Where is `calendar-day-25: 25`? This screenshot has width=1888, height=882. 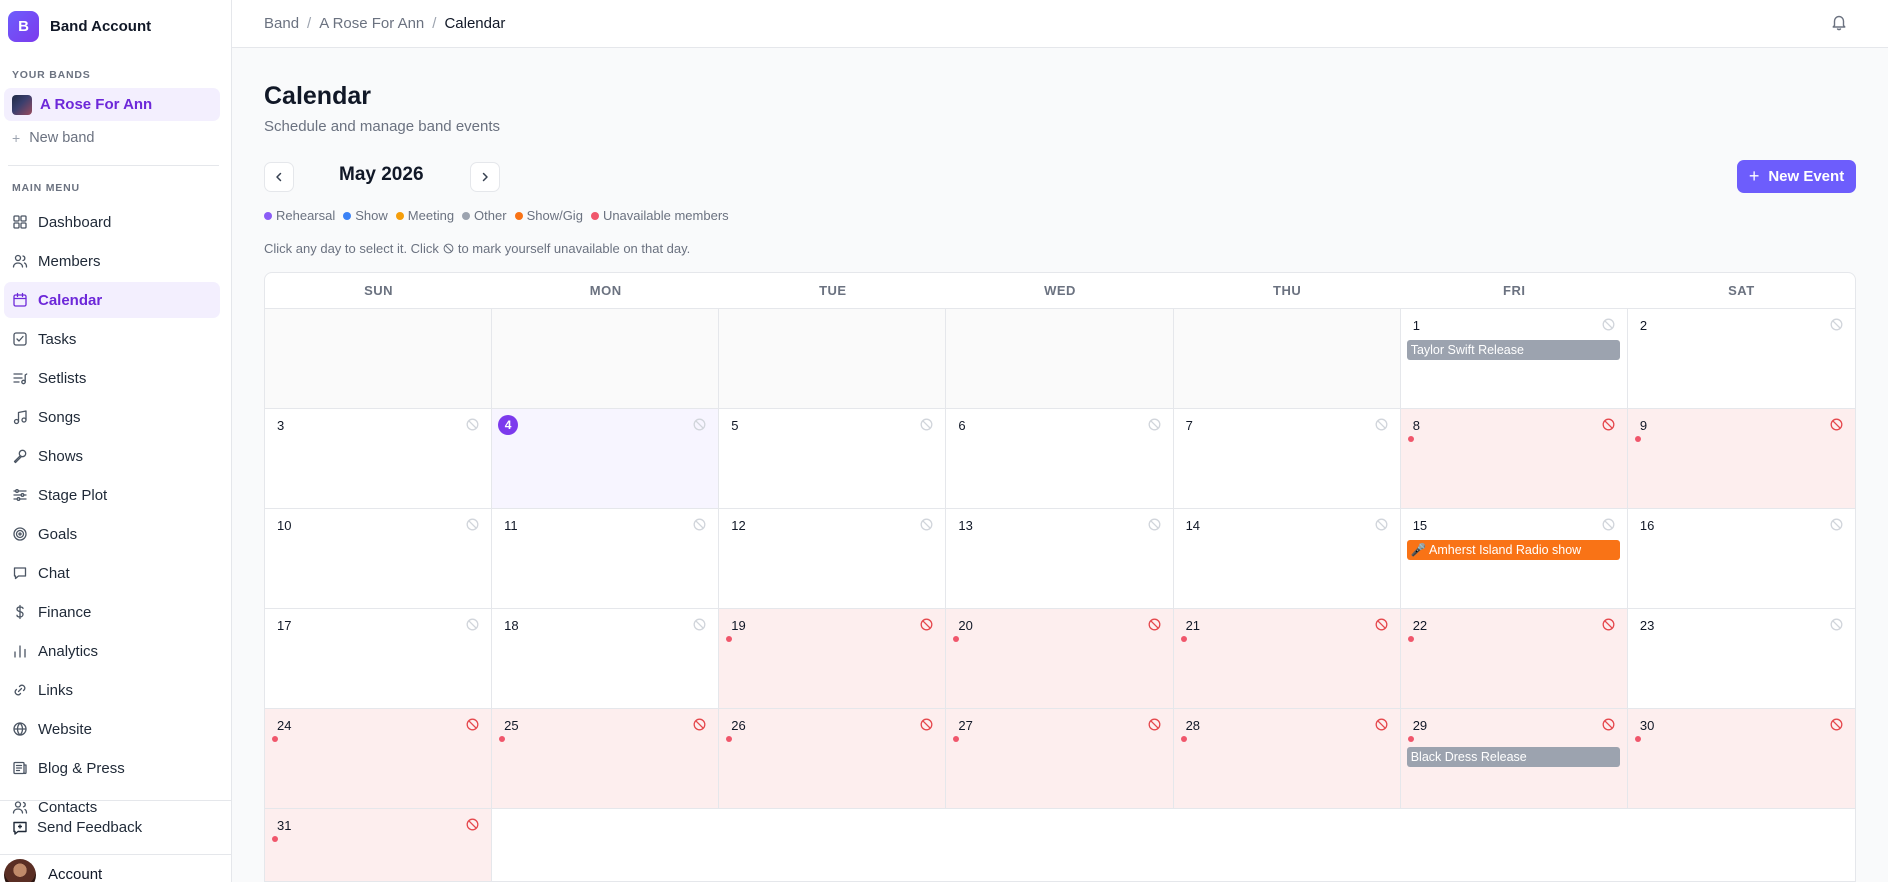 calendar-day-25: 25 is located at coordinates (606, 759).